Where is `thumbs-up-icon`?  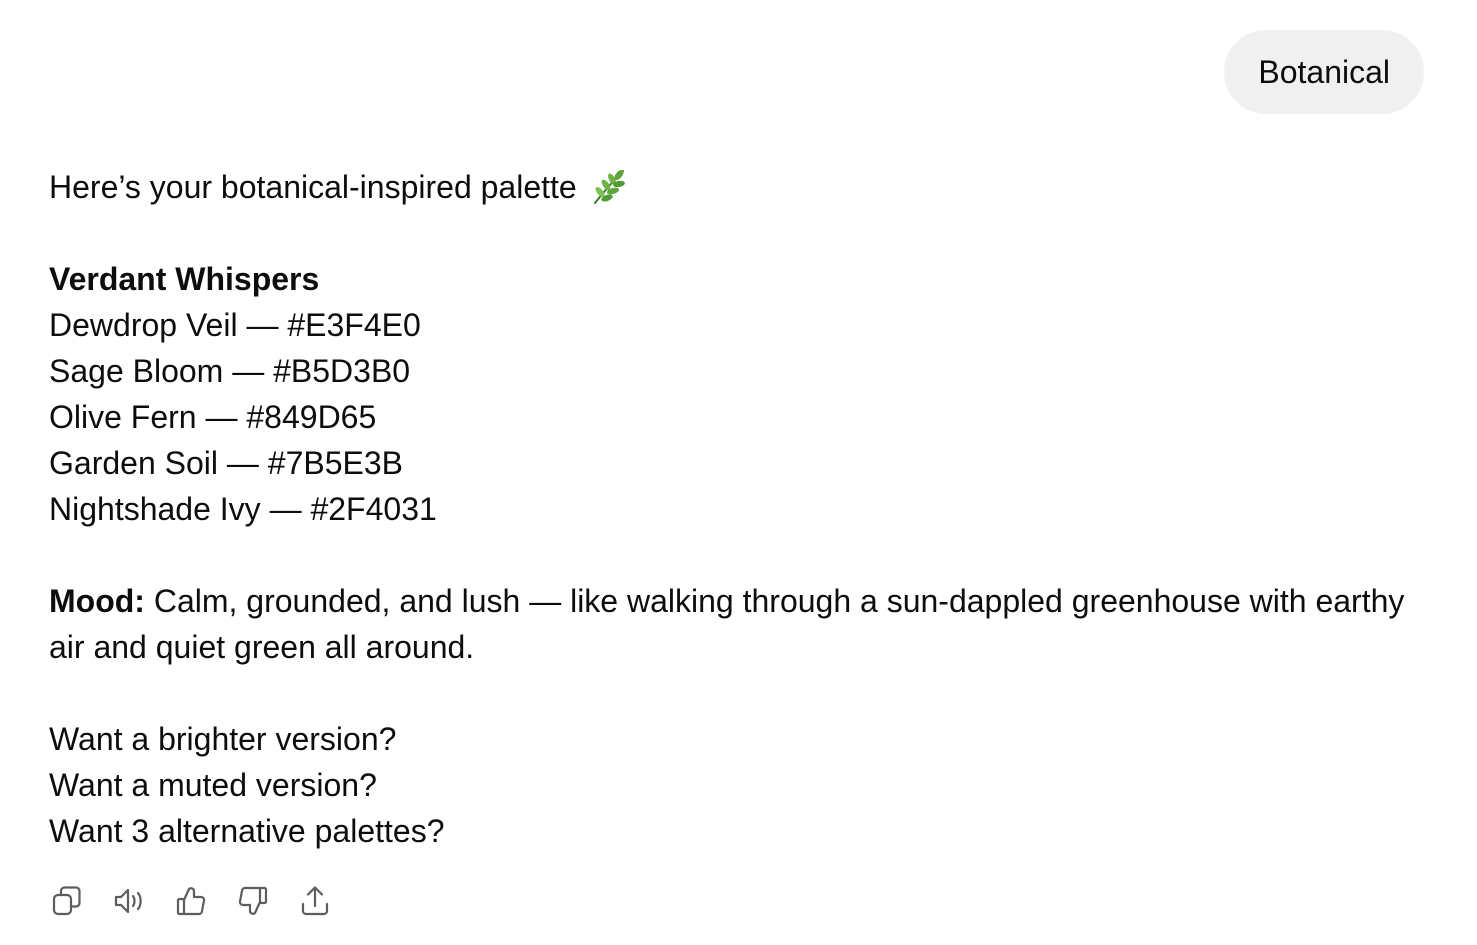
thumbs-up-icon is located at coordinates (191, 901).